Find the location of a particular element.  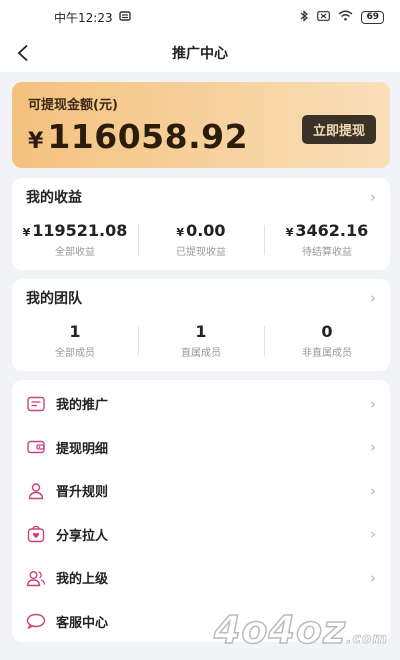

stat-label: 全部成员 is located at coordinates (75, 353).